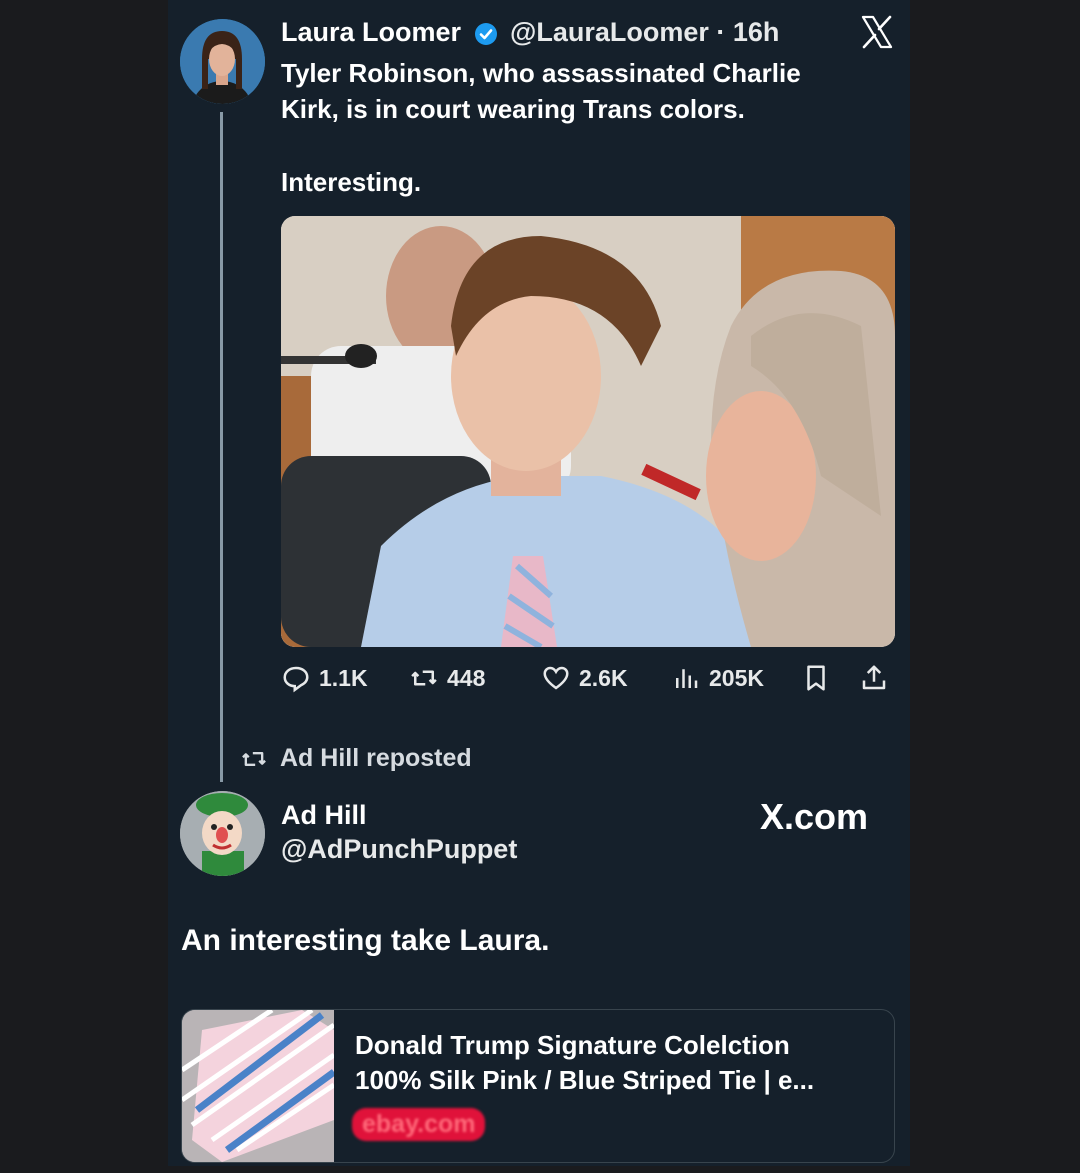  I want to click on share-action, so click(874, 678).